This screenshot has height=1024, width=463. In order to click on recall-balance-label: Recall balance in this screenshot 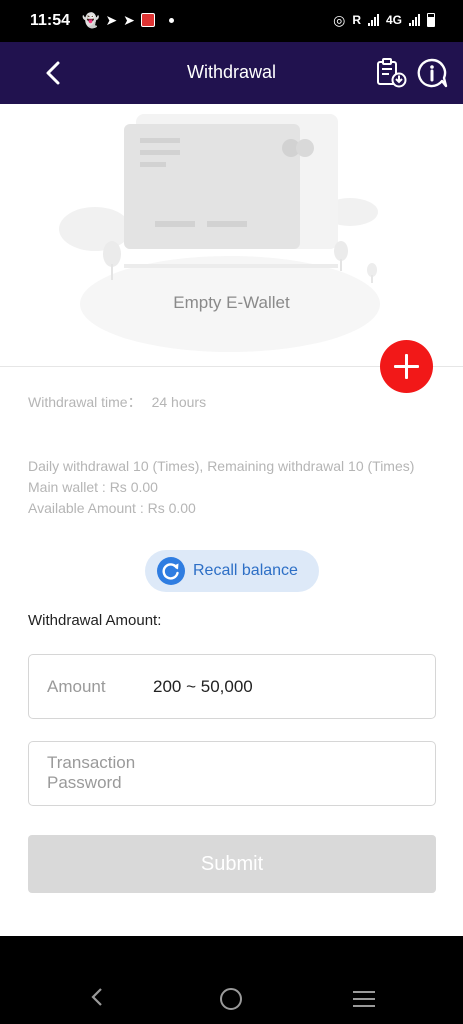, I will do `click(245, 570)`.